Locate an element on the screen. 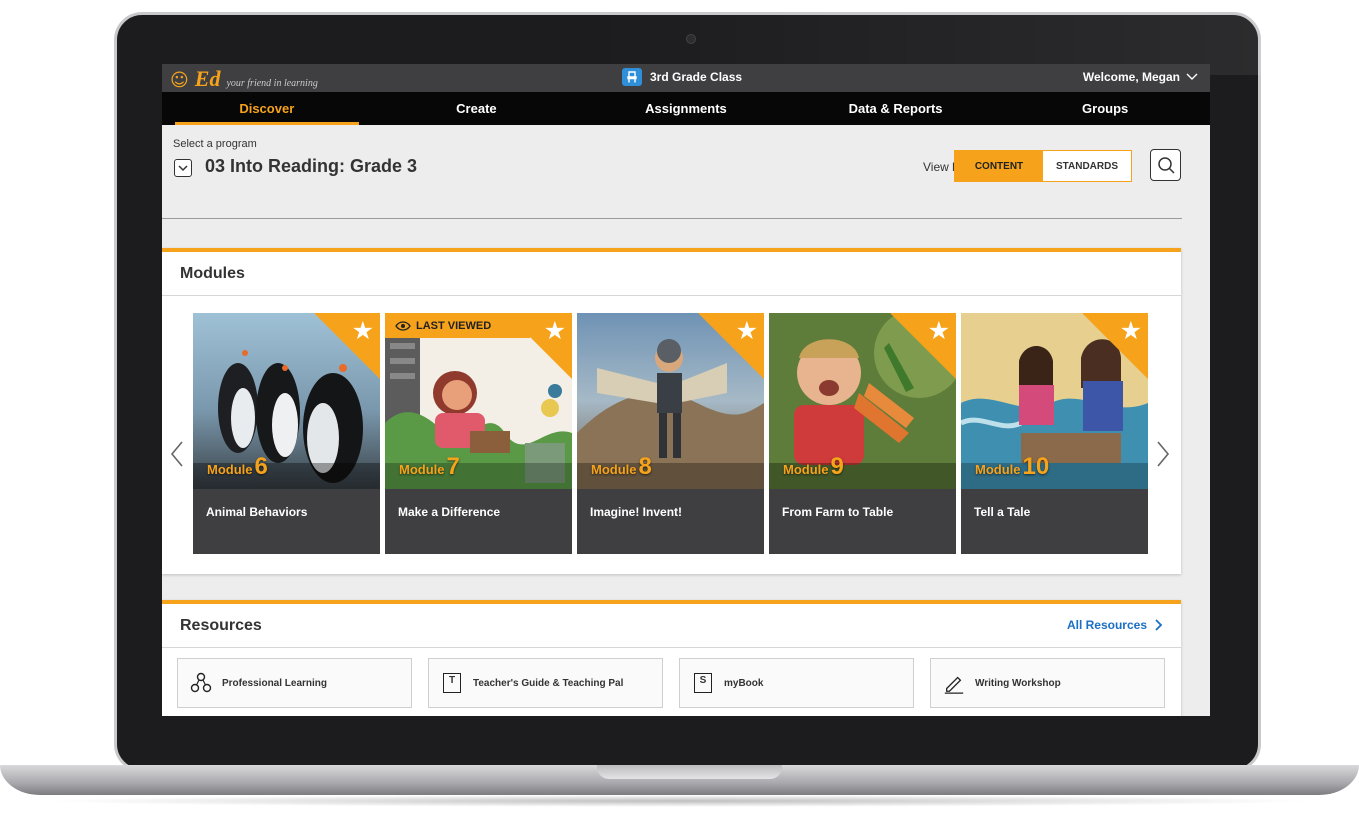 The image size is (1359, 831). module-title: Animal Behaviors is located at coordinates (257, 512).